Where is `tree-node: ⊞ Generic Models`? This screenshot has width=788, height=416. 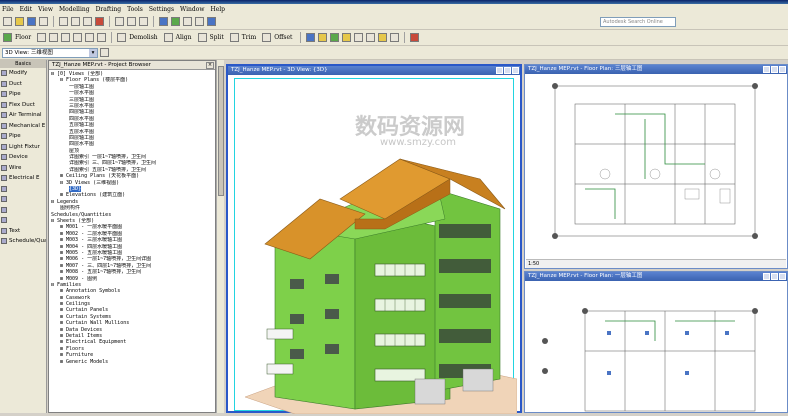
tree-node: ⊞ Generic Models is located at coordinates (133, 362).